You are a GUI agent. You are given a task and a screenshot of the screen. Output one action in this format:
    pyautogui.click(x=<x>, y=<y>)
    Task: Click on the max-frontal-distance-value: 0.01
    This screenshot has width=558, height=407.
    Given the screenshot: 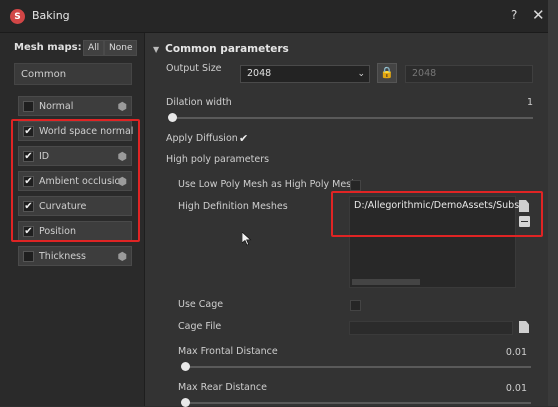 What is the action you would take?
    pyautogui.click(x=501, y=352)
    